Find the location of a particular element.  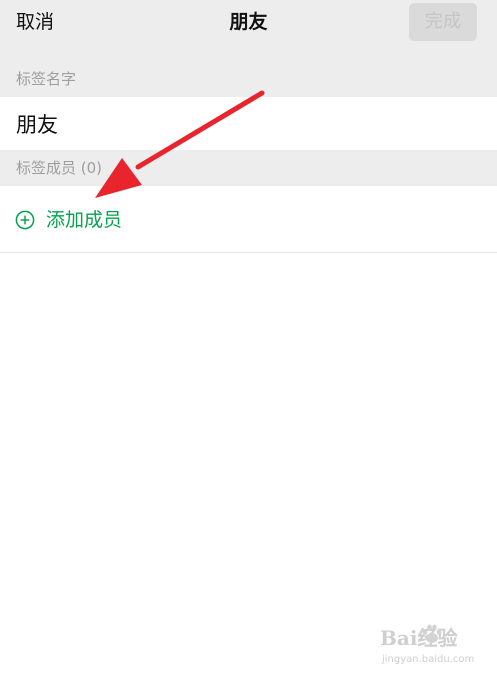

plus-circle-icon is located at coordinates (25, 220).